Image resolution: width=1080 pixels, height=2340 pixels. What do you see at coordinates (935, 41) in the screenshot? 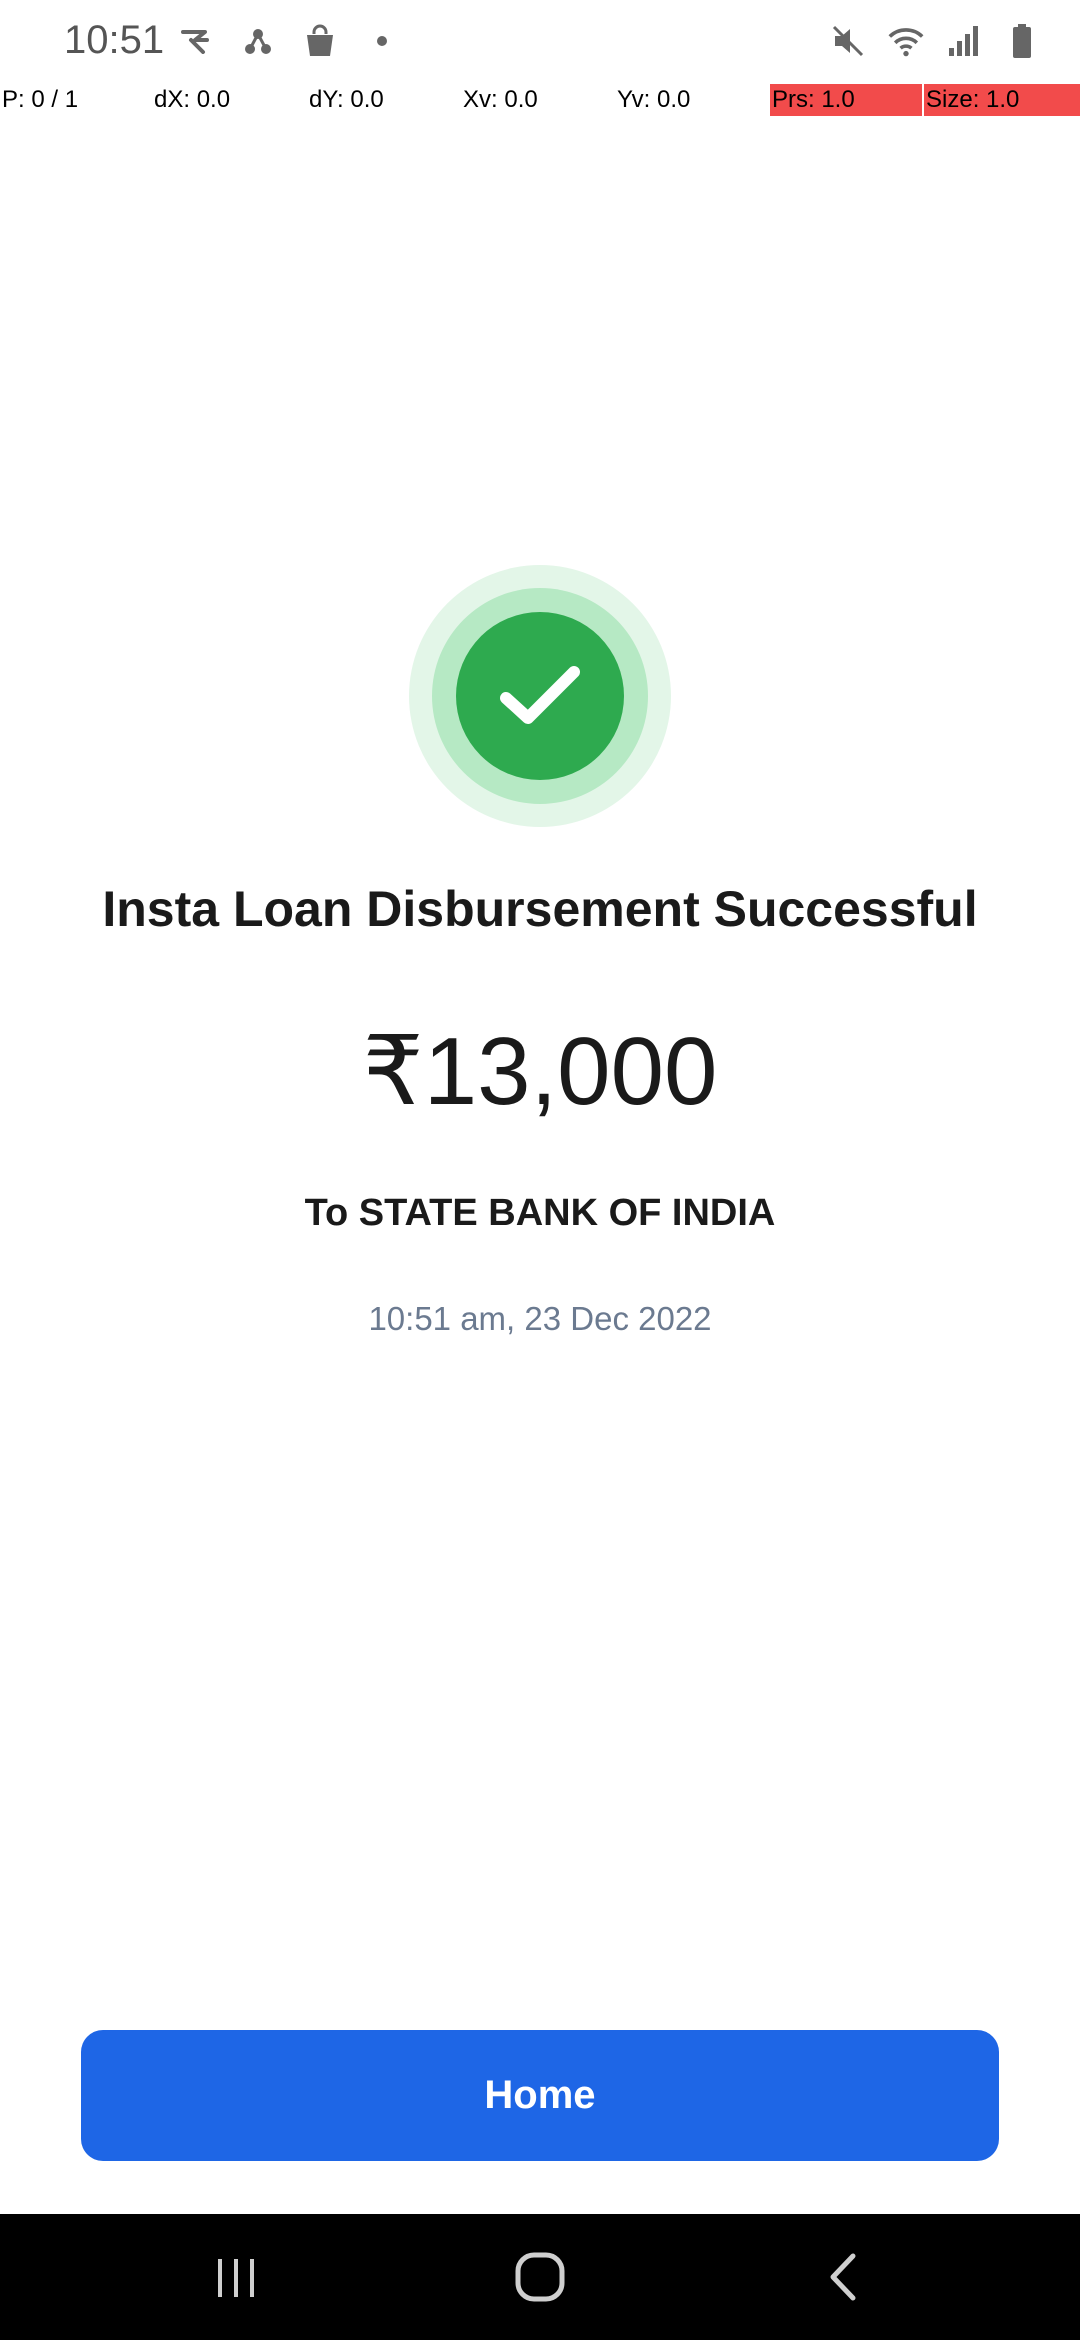
I see `status-right-icons` at bounding box center [935, 41].